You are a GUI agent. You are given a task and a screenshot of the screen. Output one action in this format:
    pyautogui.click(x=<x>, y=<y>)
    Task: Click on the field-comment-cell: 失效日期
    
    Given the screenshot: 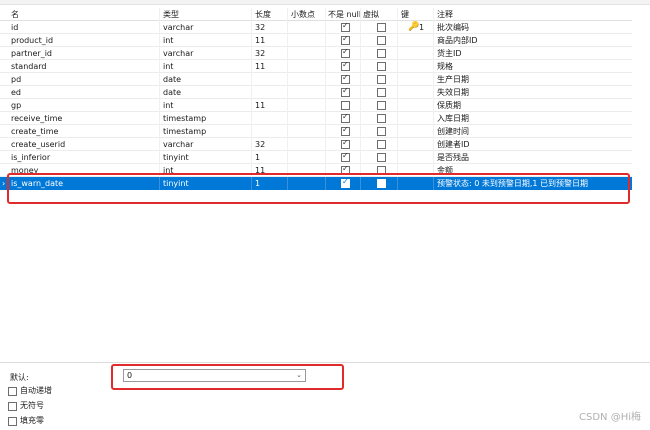 What is the action you would take?
    pyautogui.click(x=534, y=92)
    